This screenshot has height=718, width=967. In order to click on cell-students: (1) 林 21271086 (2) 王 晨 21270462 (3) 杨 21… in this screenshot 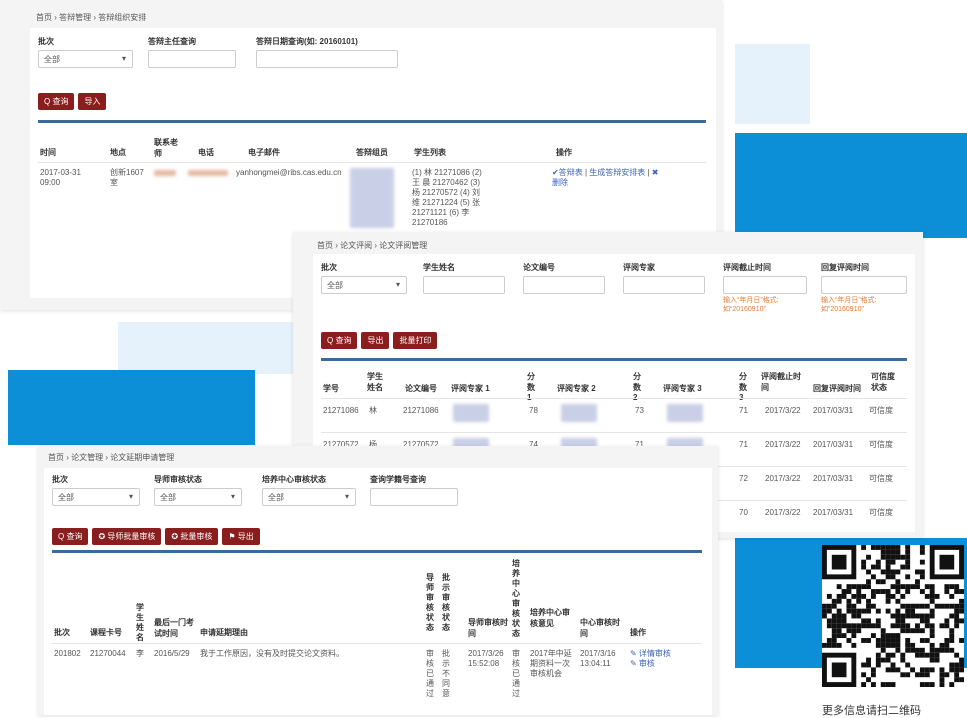, I will do `click(447, 197)`.